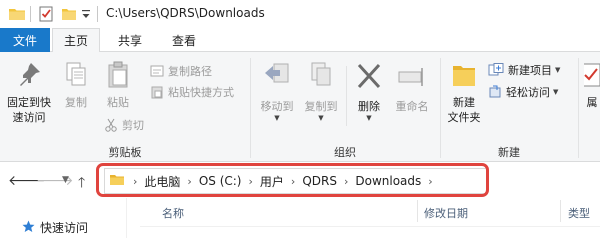 The image size is (600, 240). I want to click on move-to-icon, so click(277, 78).